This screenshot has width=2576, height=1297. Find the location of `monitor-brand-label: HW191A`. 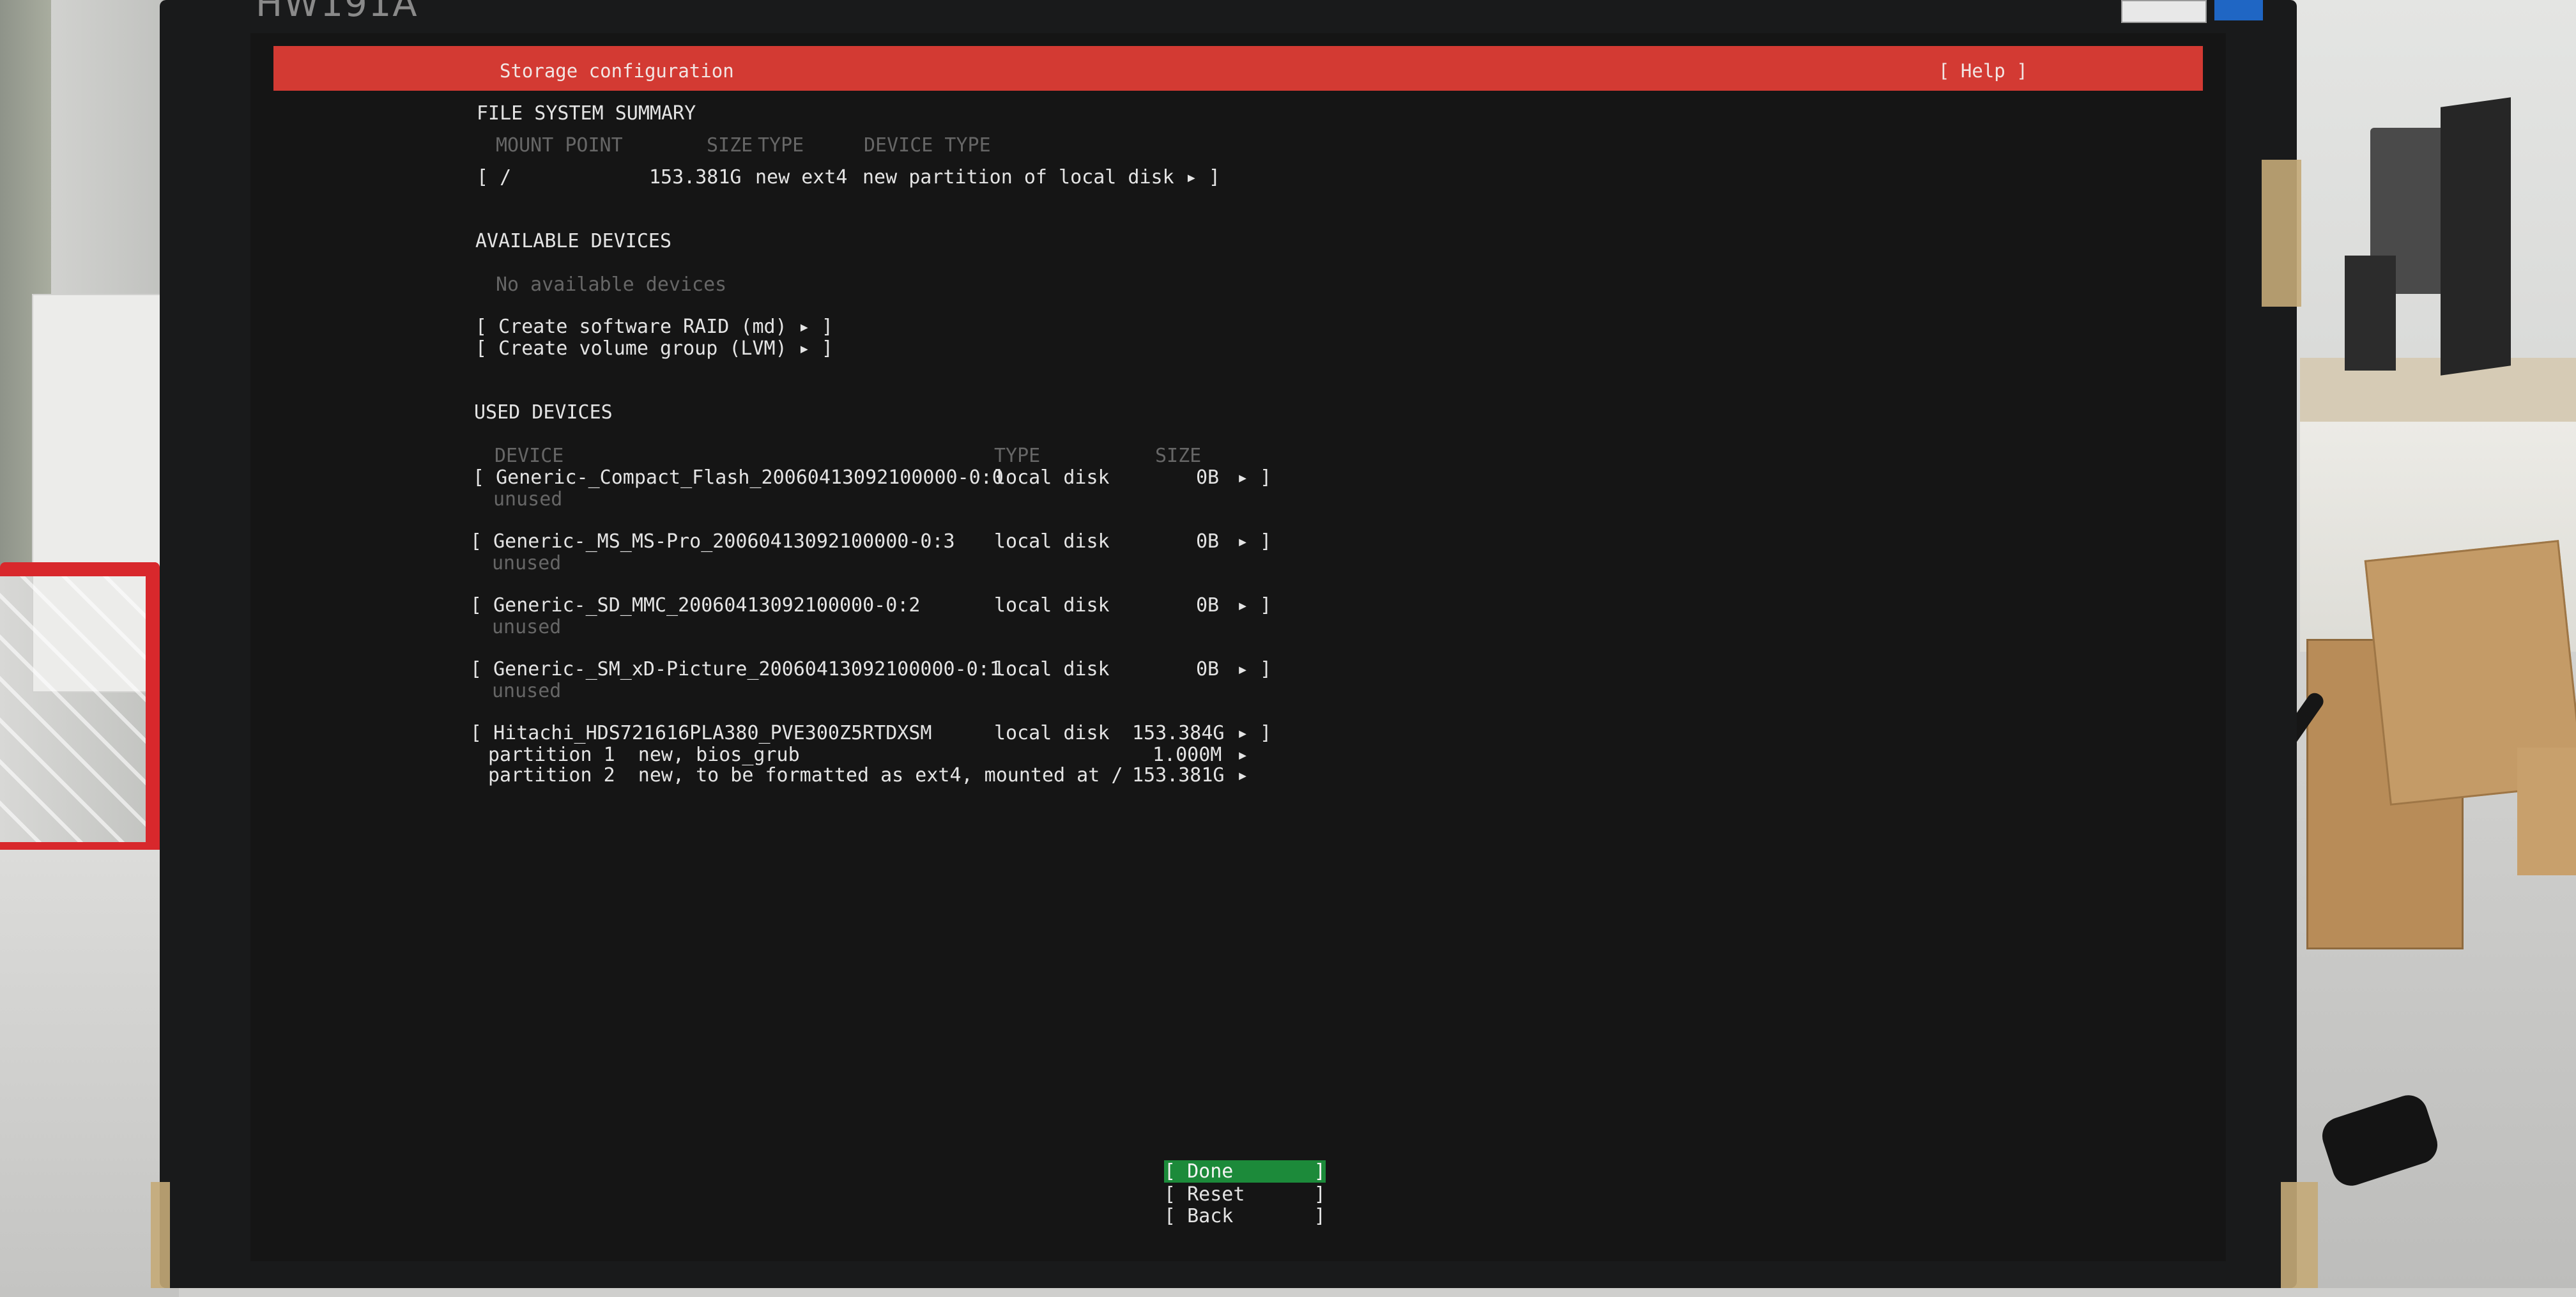

monitor-brand-label: HW191A is located at coordinates (337, 12).